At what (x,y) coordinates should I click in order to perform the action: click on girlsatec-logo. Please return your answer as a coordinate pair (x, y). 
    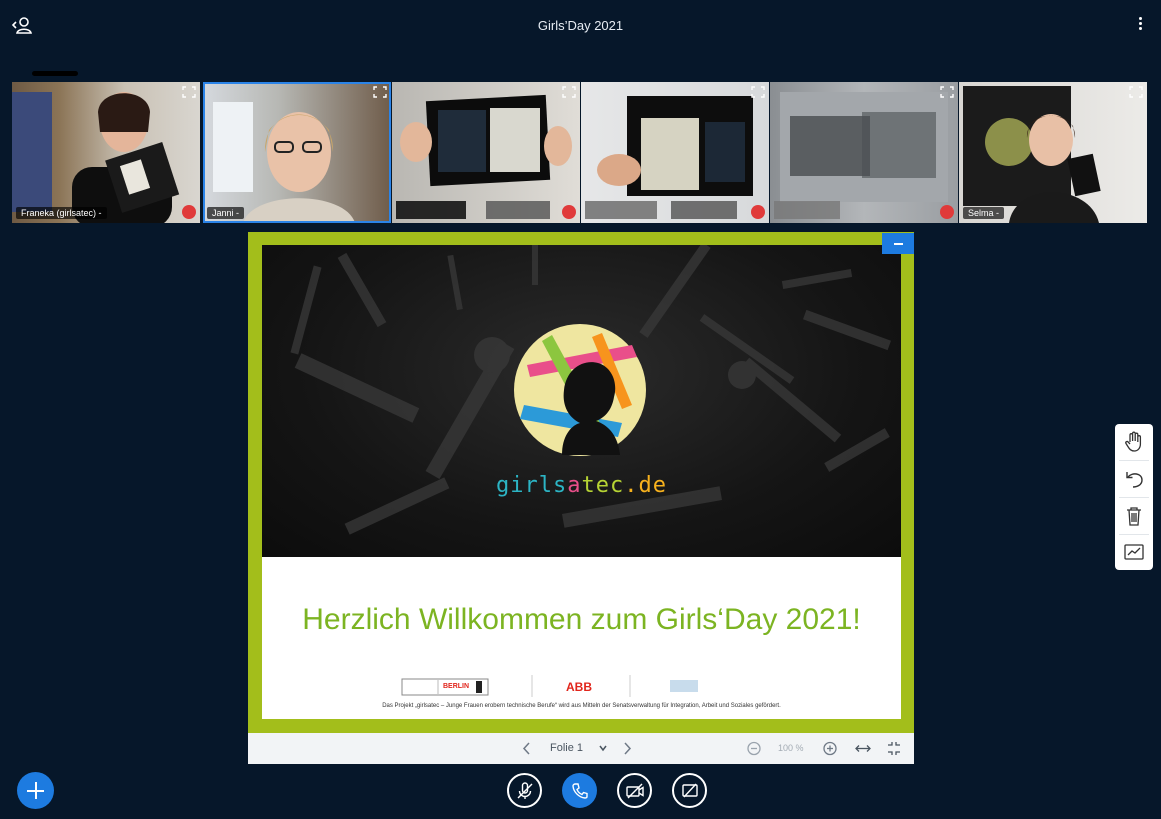
    Looking at the image, I should click on (580, 390).